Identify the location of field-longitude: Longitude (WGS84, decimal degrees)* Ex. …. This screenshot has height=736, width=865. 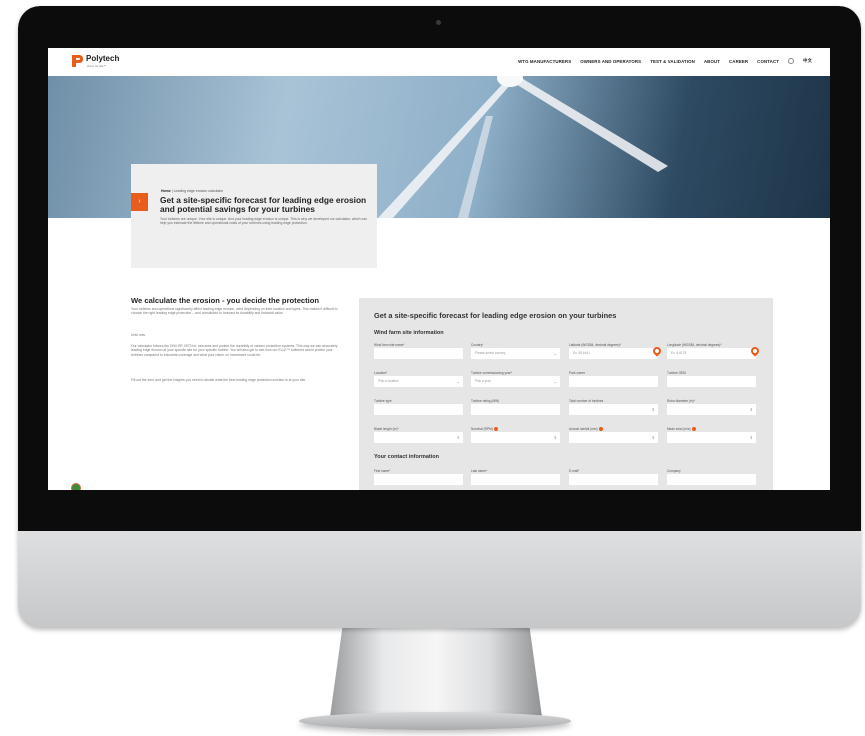
(714, 350).